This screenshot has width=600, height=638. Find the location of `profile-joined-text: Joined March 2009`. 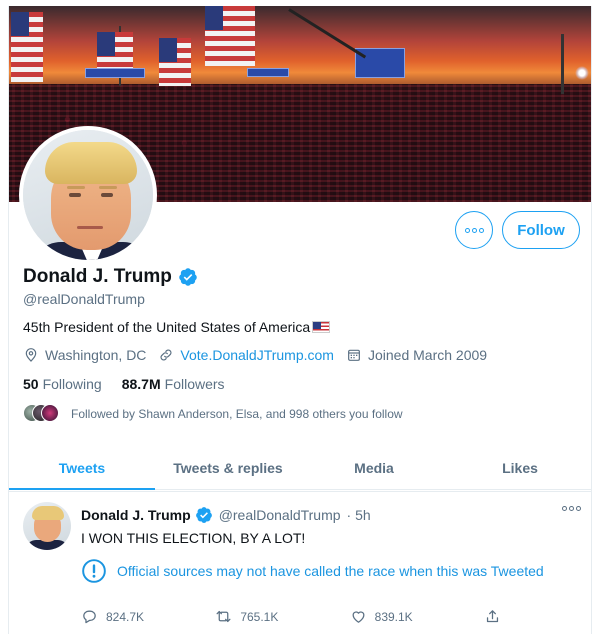

profile-joined-text: Joined March 2009 is located at coordinates (427, 355).